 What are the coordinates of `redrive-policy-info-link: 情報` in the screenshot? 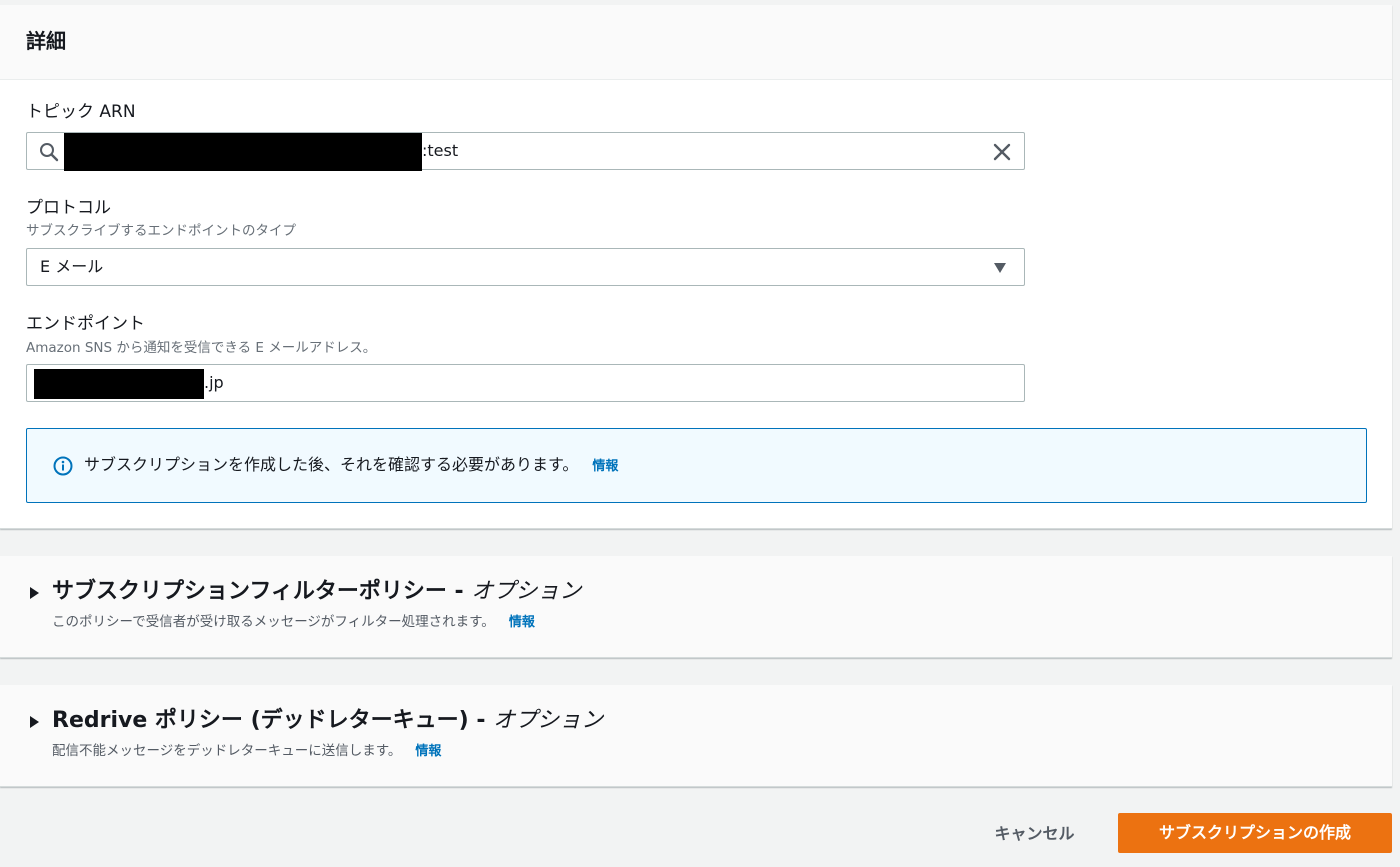 It's located at (428, 751).